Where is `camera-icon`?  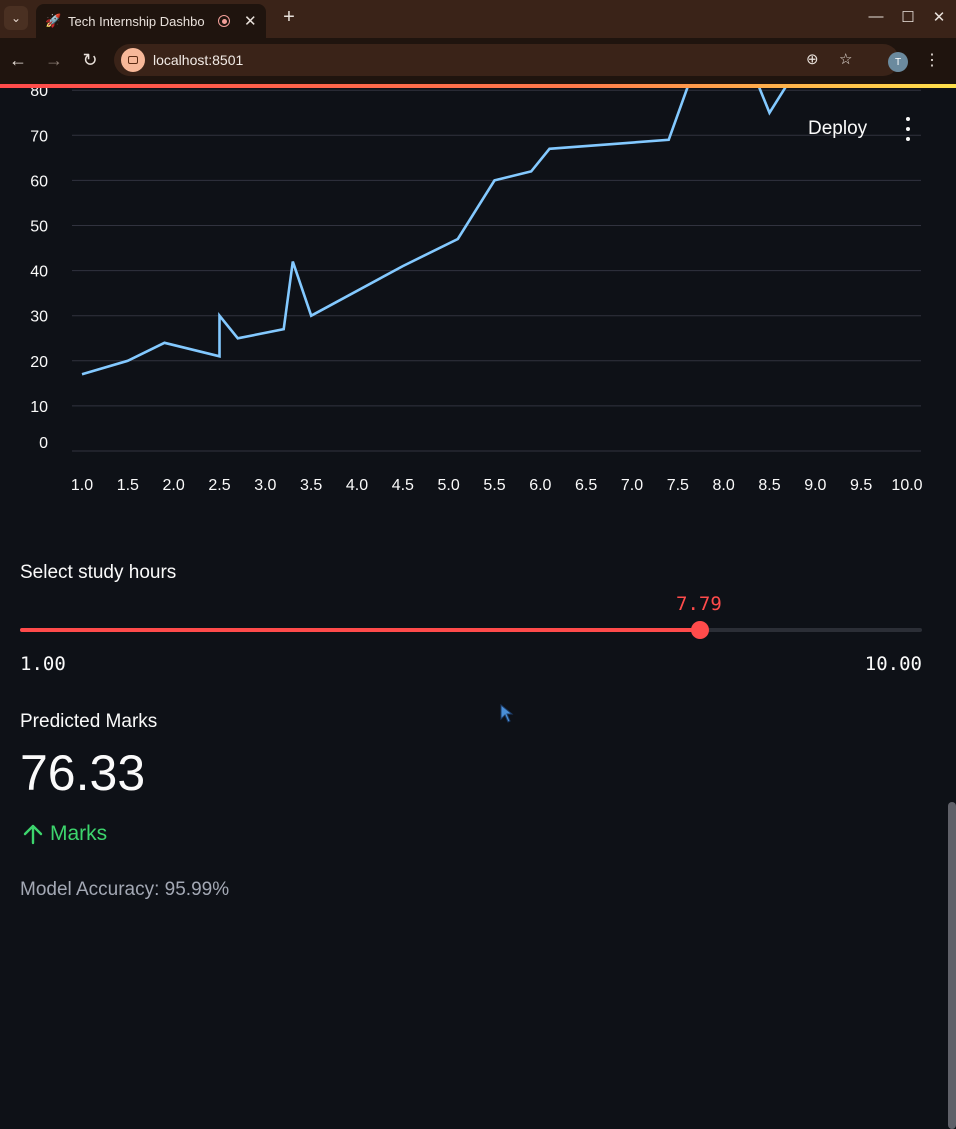
camera-icon is located at coordinates (133, 60).